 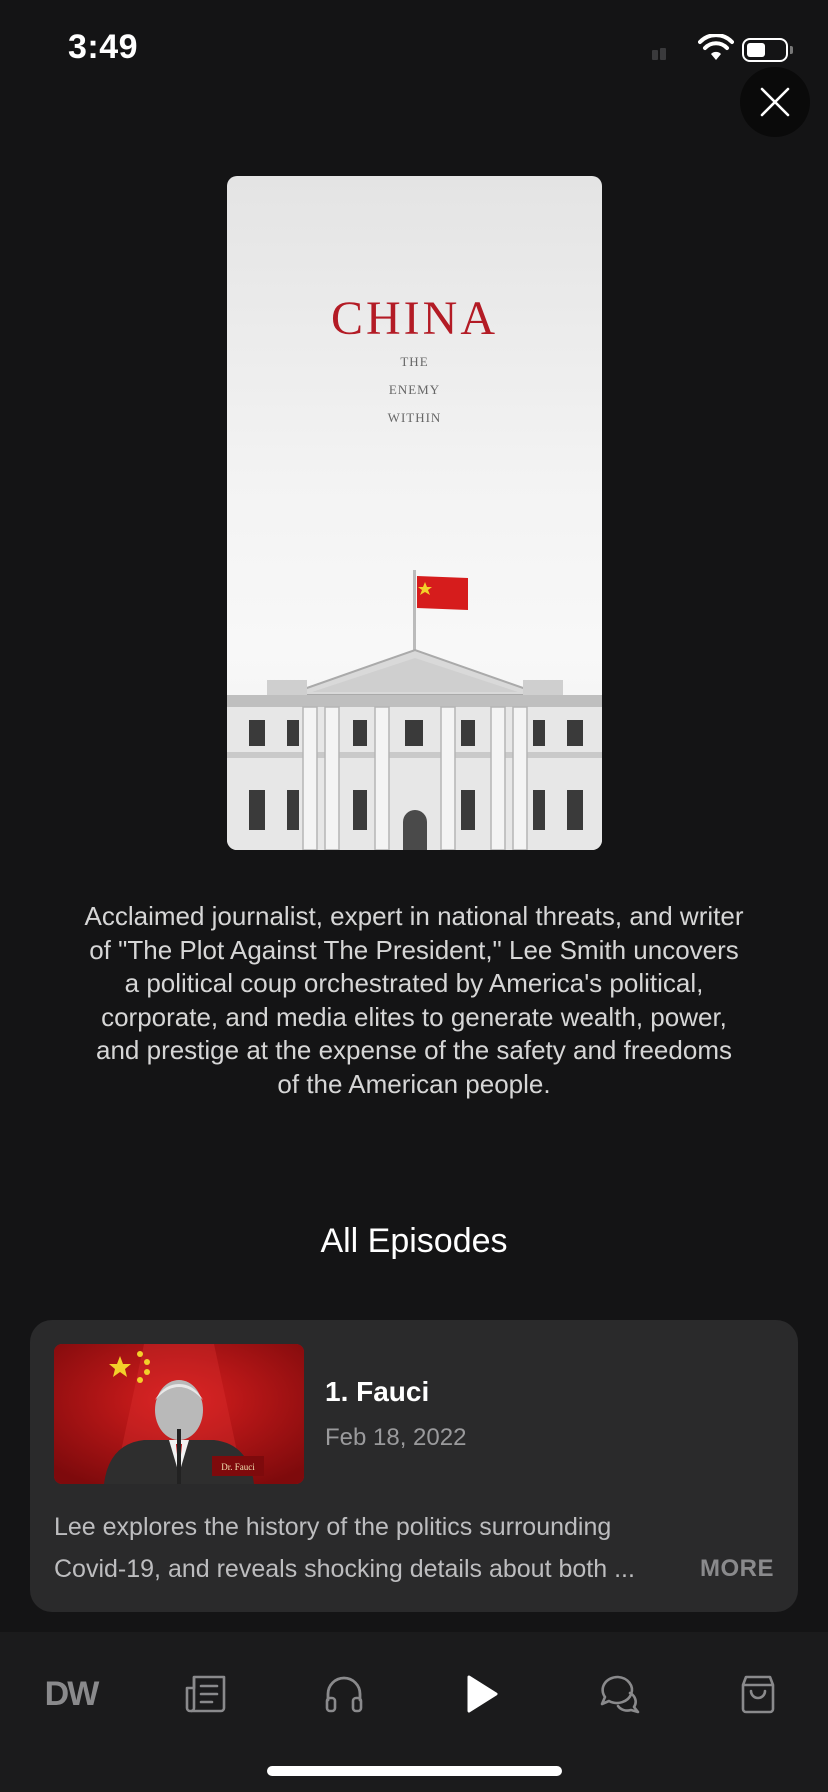 I want to click on tab-listen, so click(x=344, y=1694).